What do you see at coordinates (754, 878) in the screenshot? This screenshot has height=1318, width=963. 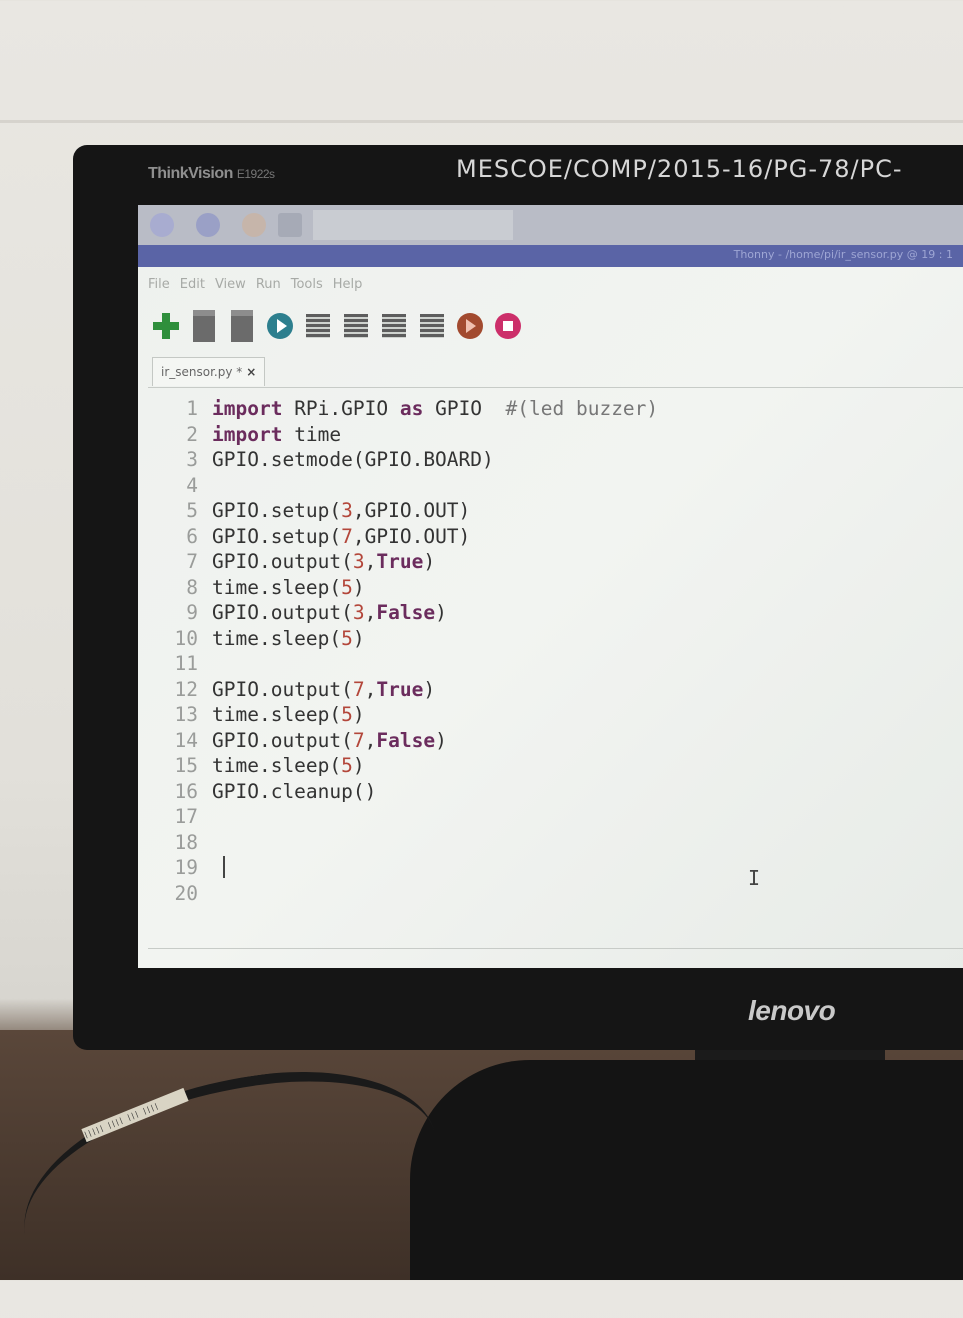 I see `ibeam-cursor-icon: I` at bounding box center [754, 878].